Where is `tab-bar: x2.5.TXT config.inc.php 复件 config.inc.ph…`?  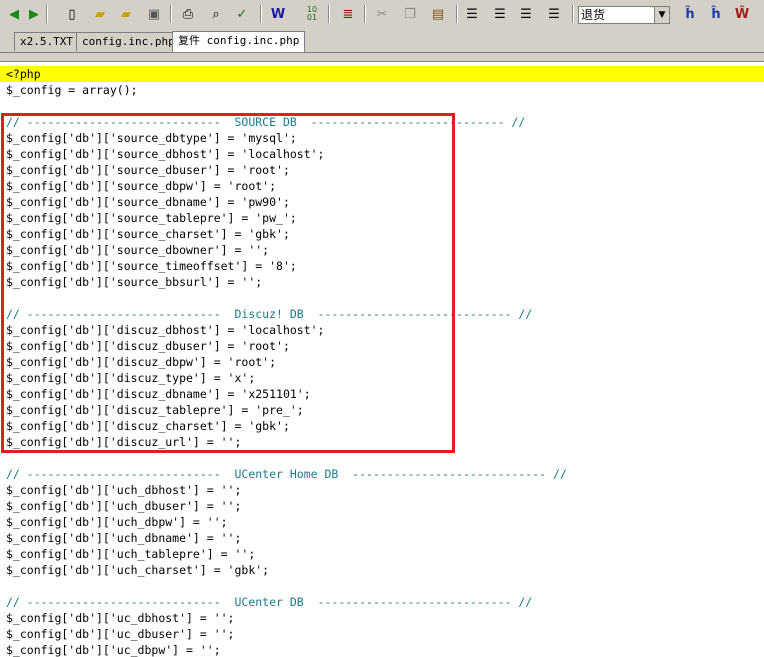
tab-bar: x2.5.TXT config.inc.php 复件 config.inc.ph… is located at coordinates (382, 41).